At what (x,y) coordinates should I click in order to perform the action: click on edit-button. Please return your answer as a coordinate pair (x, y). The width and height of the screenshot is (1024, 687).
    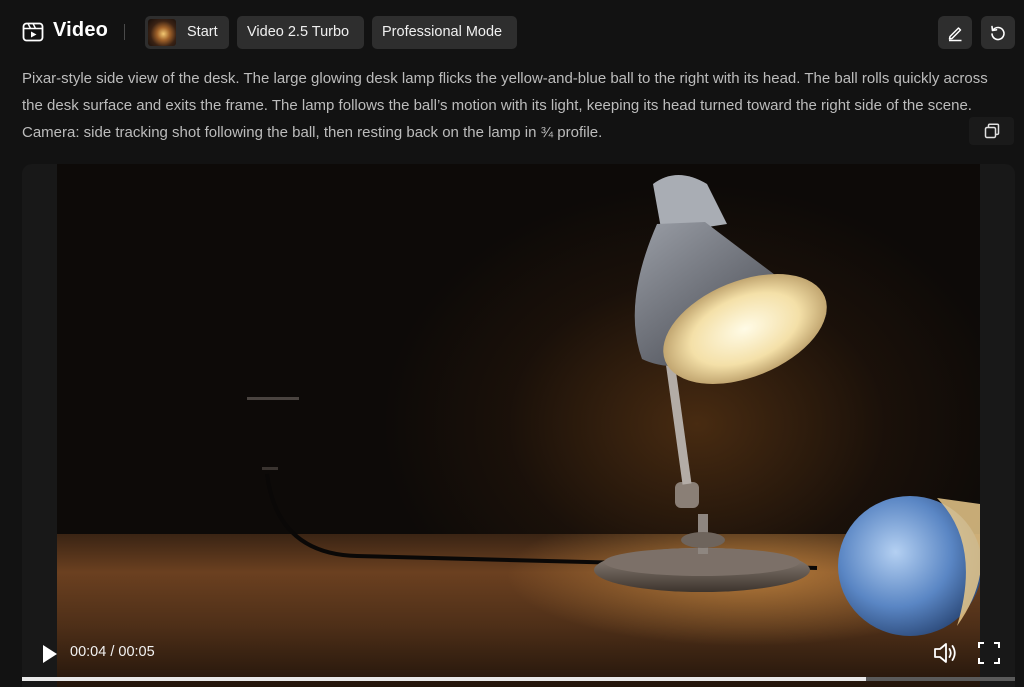
    Looking at the image, I should click on (955, 32).